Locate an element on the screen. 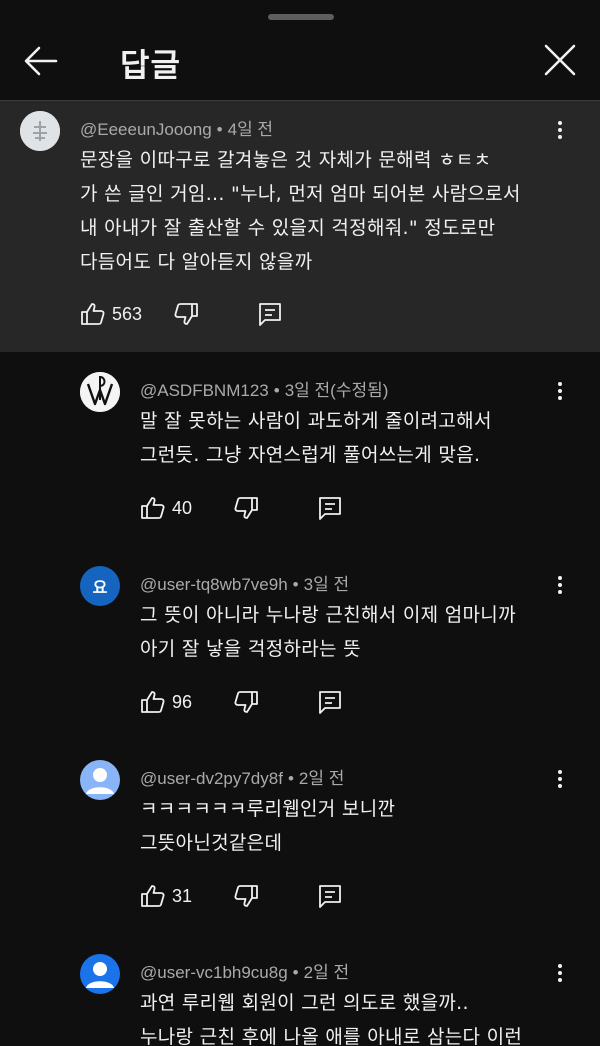 The width and height of the screenshot is (600, 1046). author-name: @user-dv2py7dy8f is located at coordinates (211, 778).